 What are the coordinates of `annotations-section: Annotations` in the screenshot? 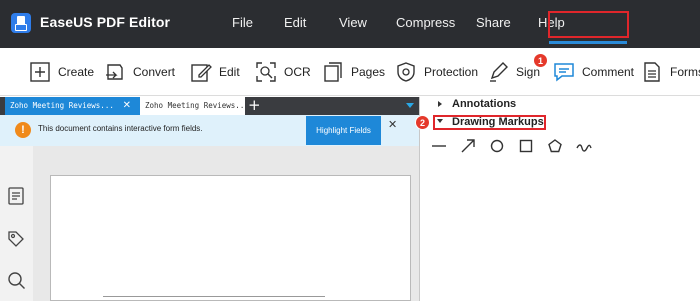 It's located at (484, 104).